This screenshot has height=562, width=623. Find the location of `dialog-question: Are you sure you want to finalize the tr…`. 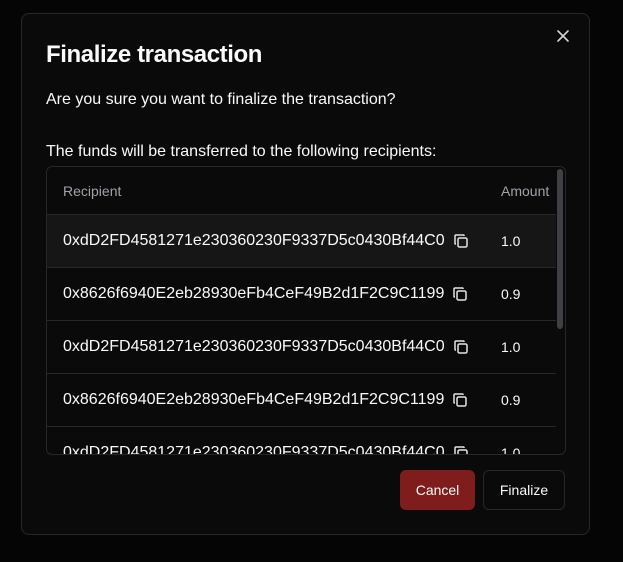

dialog-question: Are you sure you want to finalize the tr… is located at coordinates (221, 99).